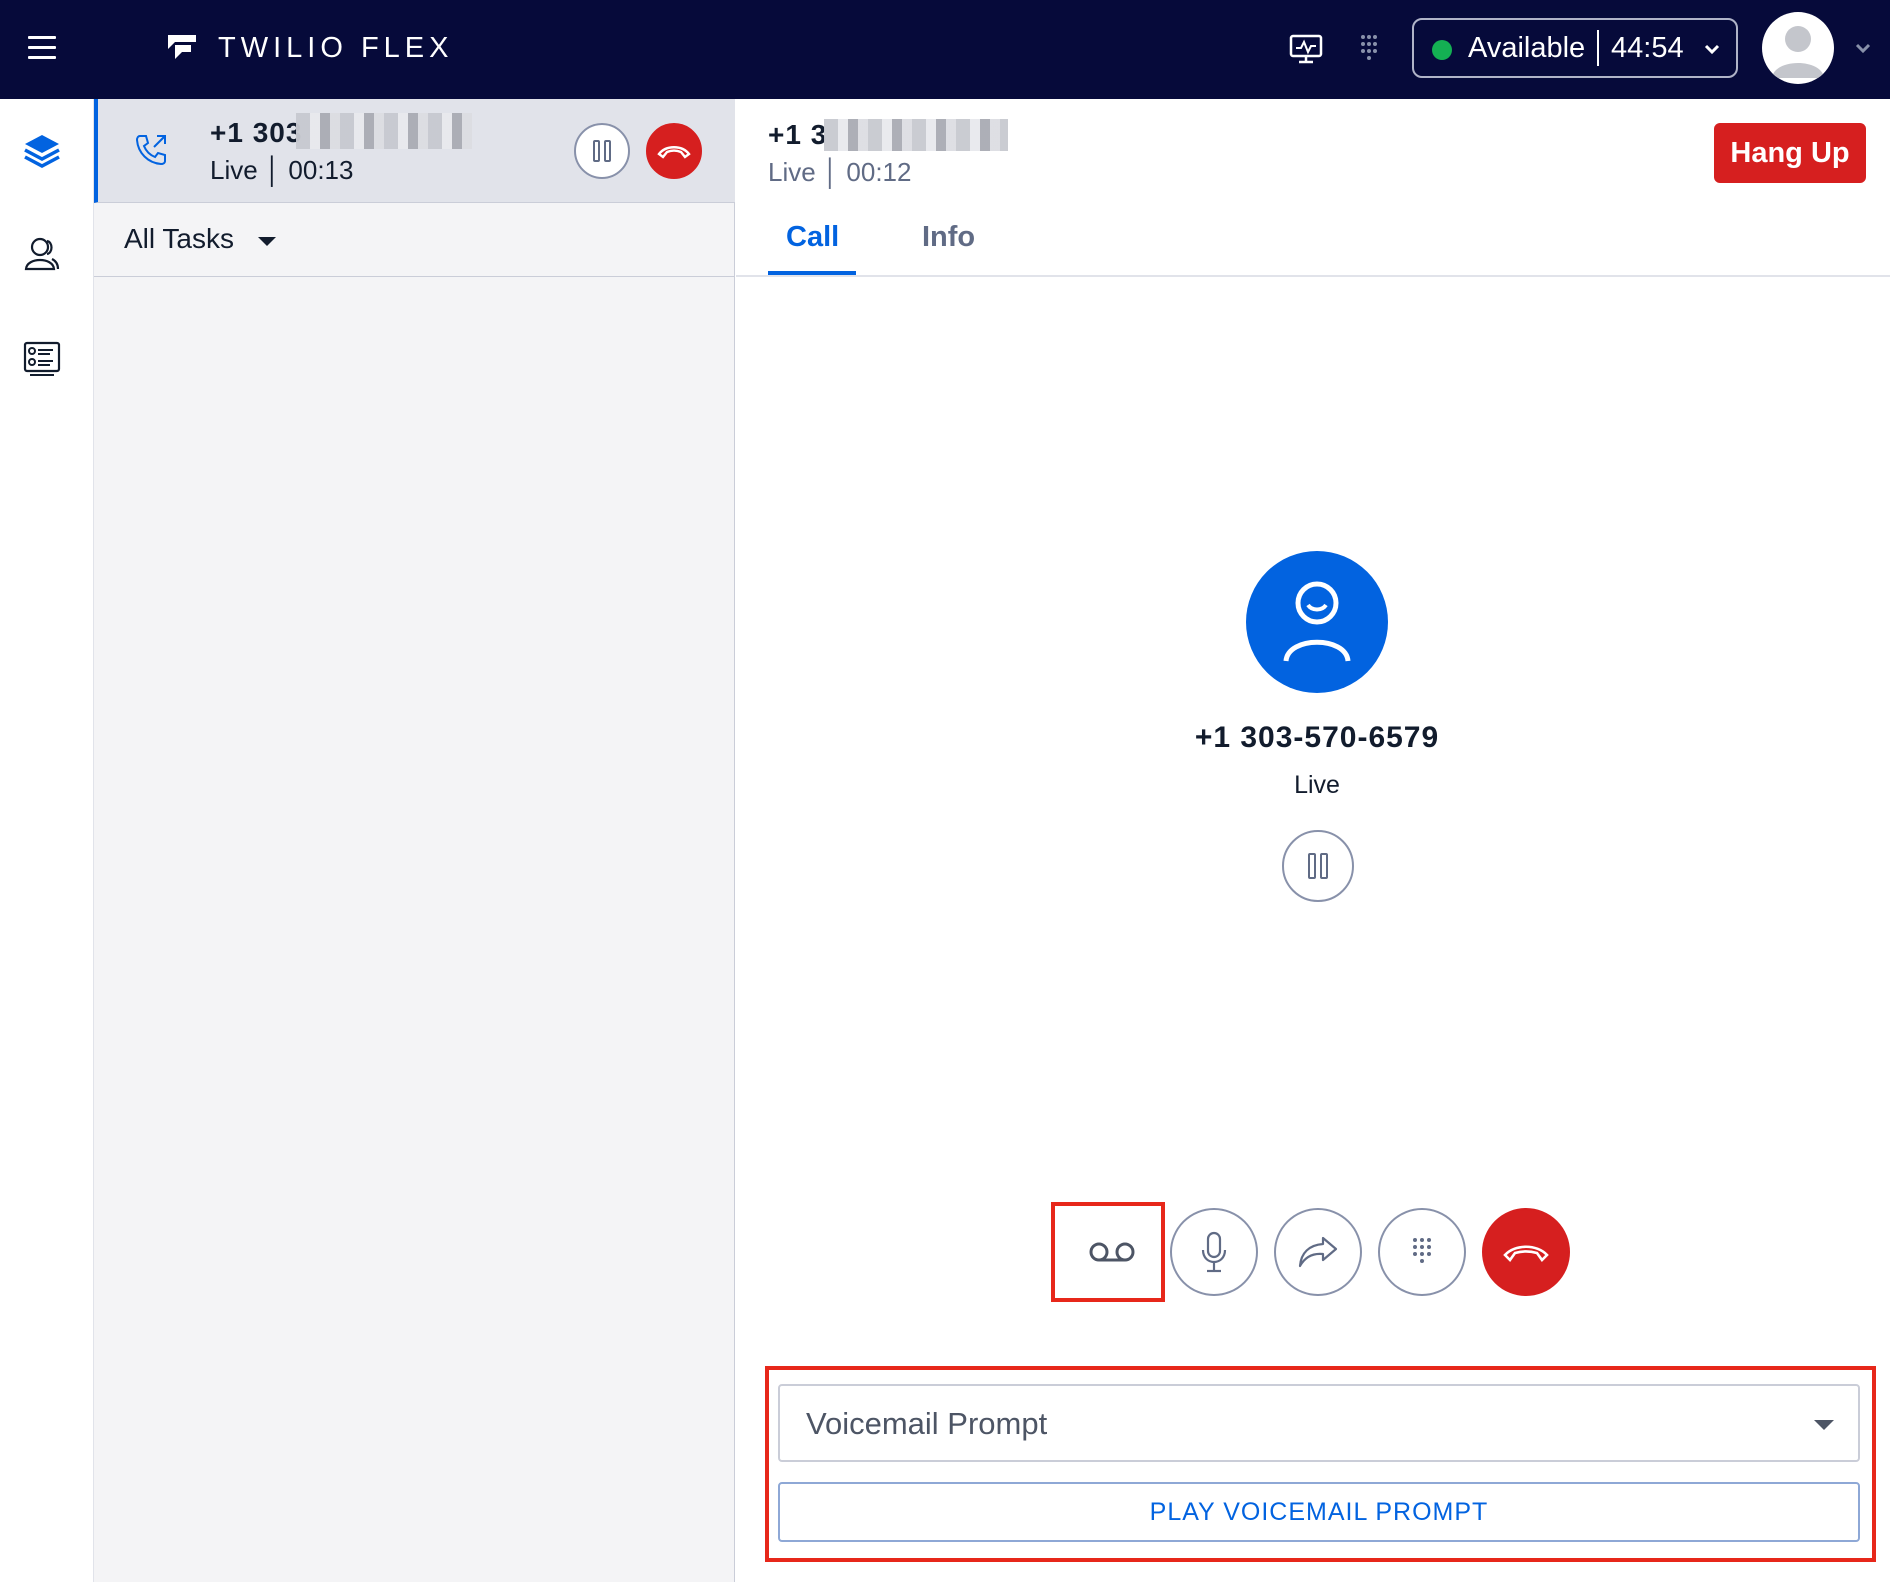  What do you see at coordinates (282, 170) in the screenshot?
I see `task-status: Live │ 00:13` at bounding box center [282, 170].